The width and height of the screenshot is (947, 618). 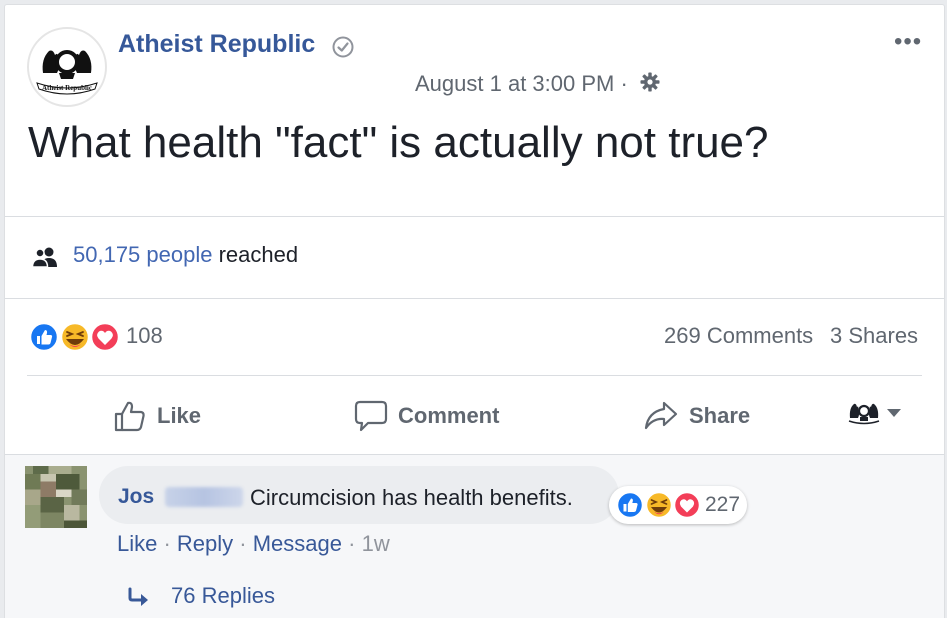 I want to click on reply-arrow-icon, so click(x=138, y=596).